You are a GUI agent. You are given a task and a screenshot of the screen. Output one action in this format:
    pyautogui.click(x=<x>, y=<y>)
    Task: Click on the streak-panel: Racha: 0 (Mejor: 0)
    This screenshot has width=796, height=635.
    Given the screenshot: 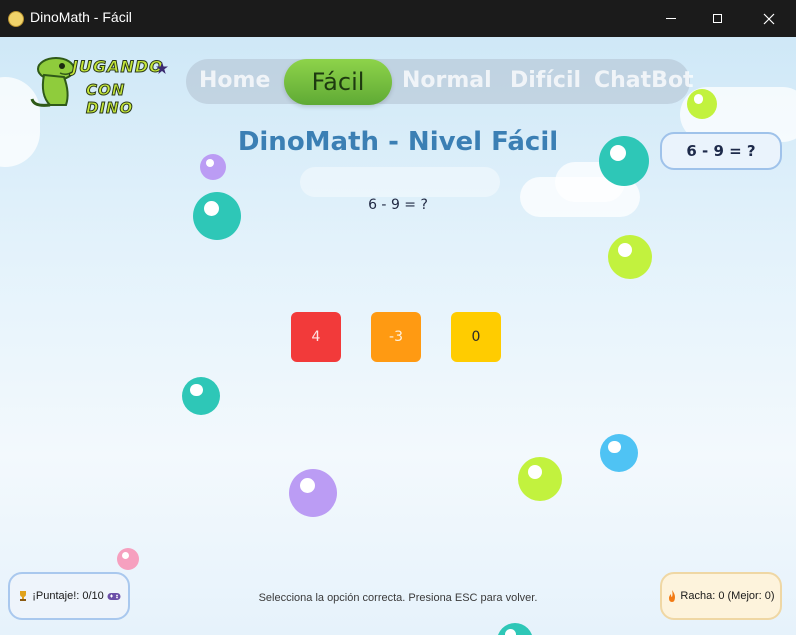 What is the action you would take?
    pyautogui.click(x=721, y=596)
    